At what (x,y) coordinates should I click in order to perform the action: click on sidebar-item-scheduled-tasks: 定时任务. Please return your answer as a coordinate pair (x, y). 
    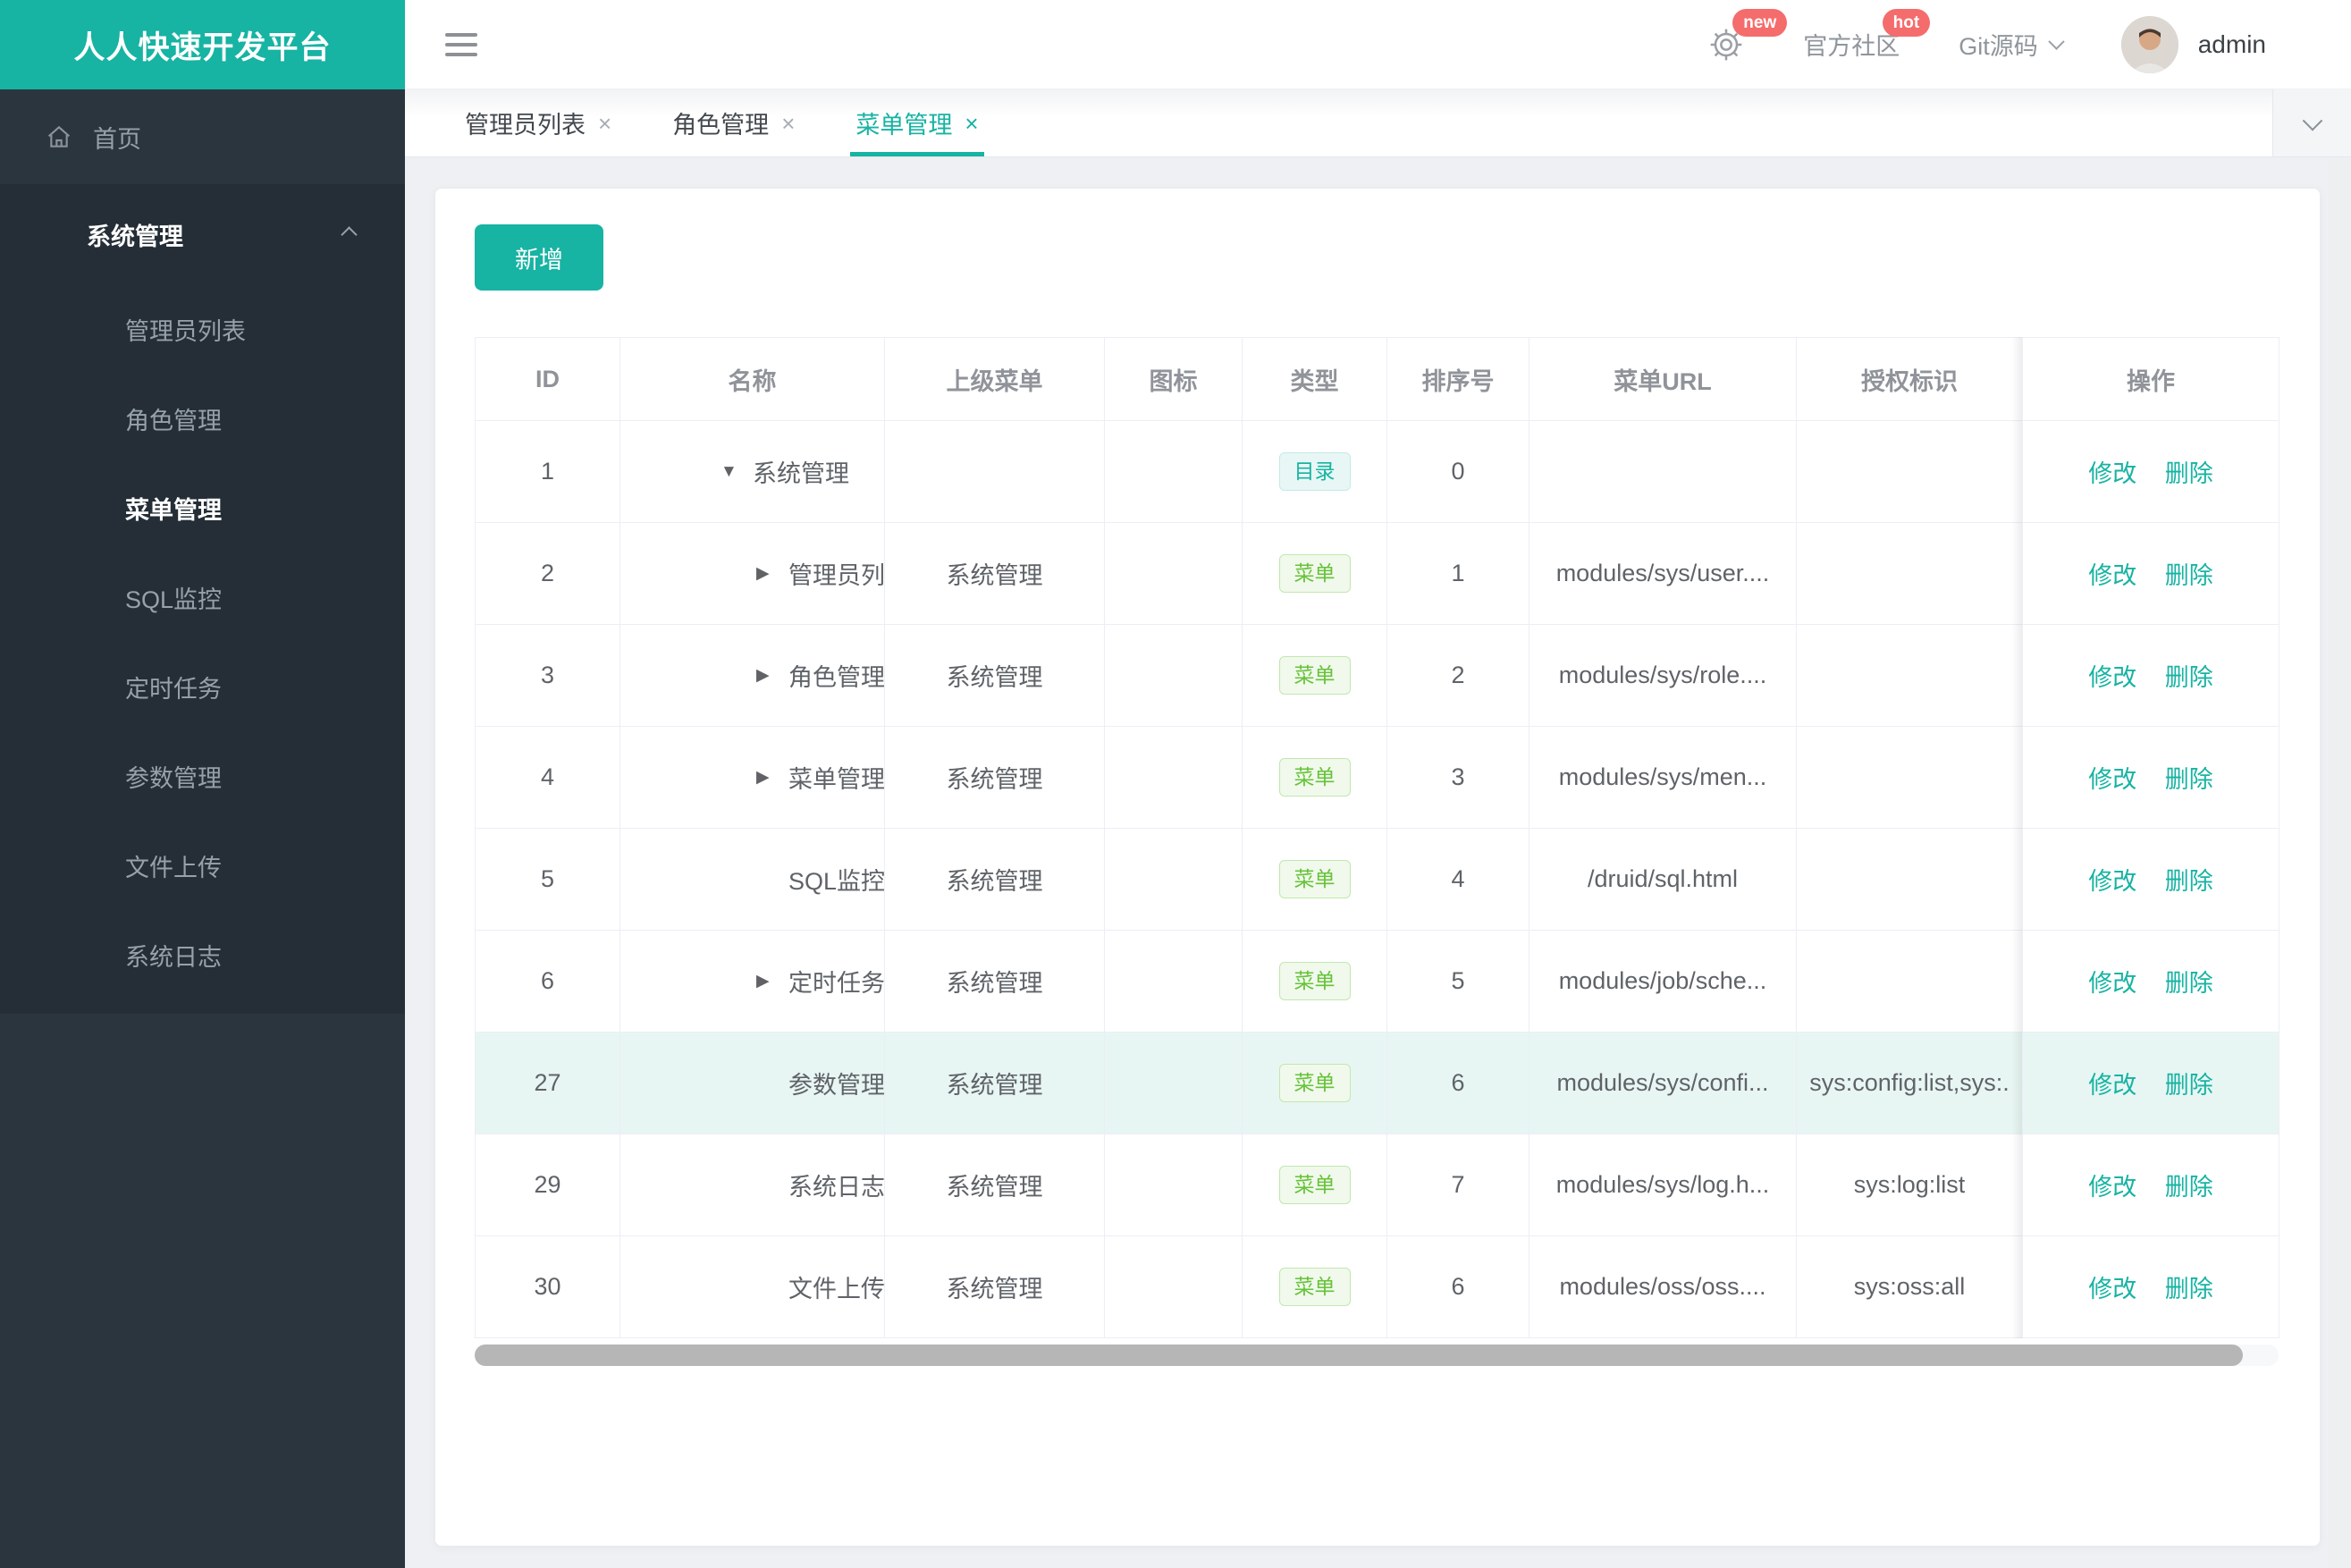
    Looking at the image, I should click on (202, 686).